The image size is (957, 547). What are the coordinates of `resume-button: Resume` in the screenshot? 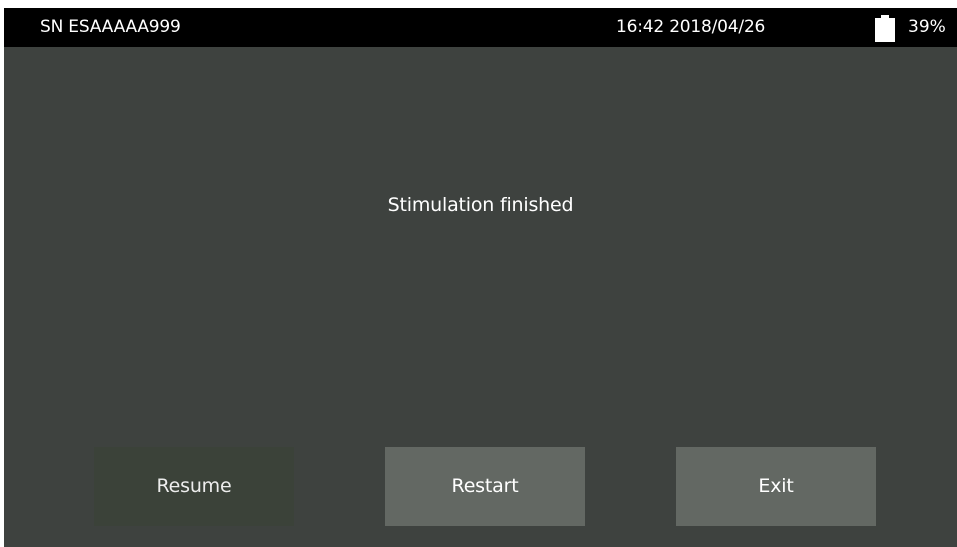 It's located at (194, 486).